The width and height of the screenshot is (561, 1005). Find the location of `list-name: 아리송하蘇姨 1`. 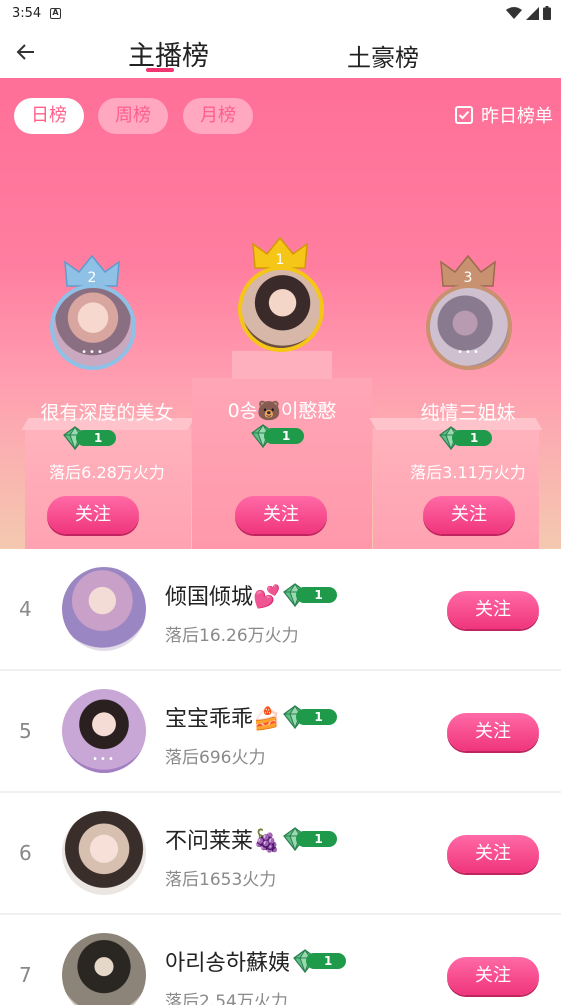

list-name: 아리송하蘇姨 1 is located at coordinates (256, 961).